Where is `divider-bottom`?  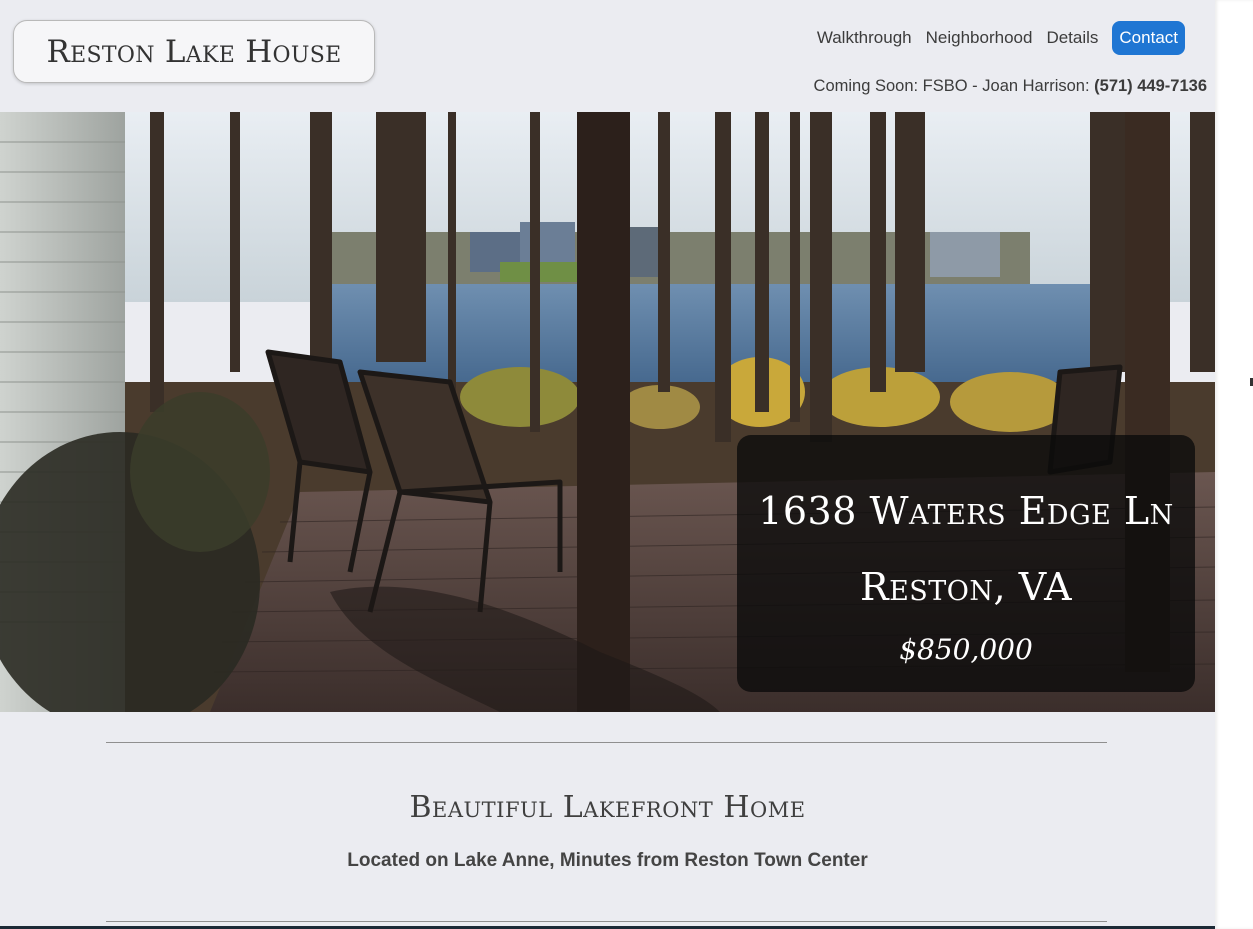 divider-bottom is located at coordinates (606, 921).